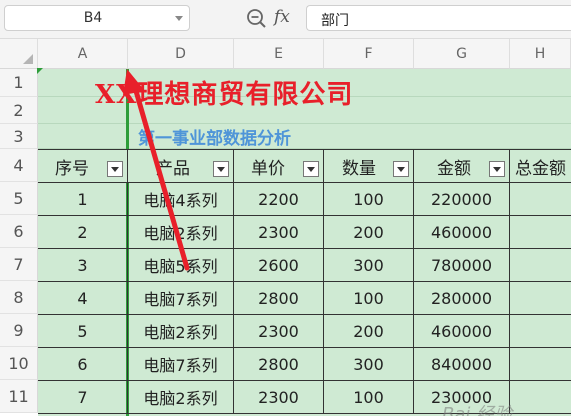  Describe the element at coordinates (214, 139) in the screenshot. I see `sheet-subtitle: 第一事业部数据分析` at that location.